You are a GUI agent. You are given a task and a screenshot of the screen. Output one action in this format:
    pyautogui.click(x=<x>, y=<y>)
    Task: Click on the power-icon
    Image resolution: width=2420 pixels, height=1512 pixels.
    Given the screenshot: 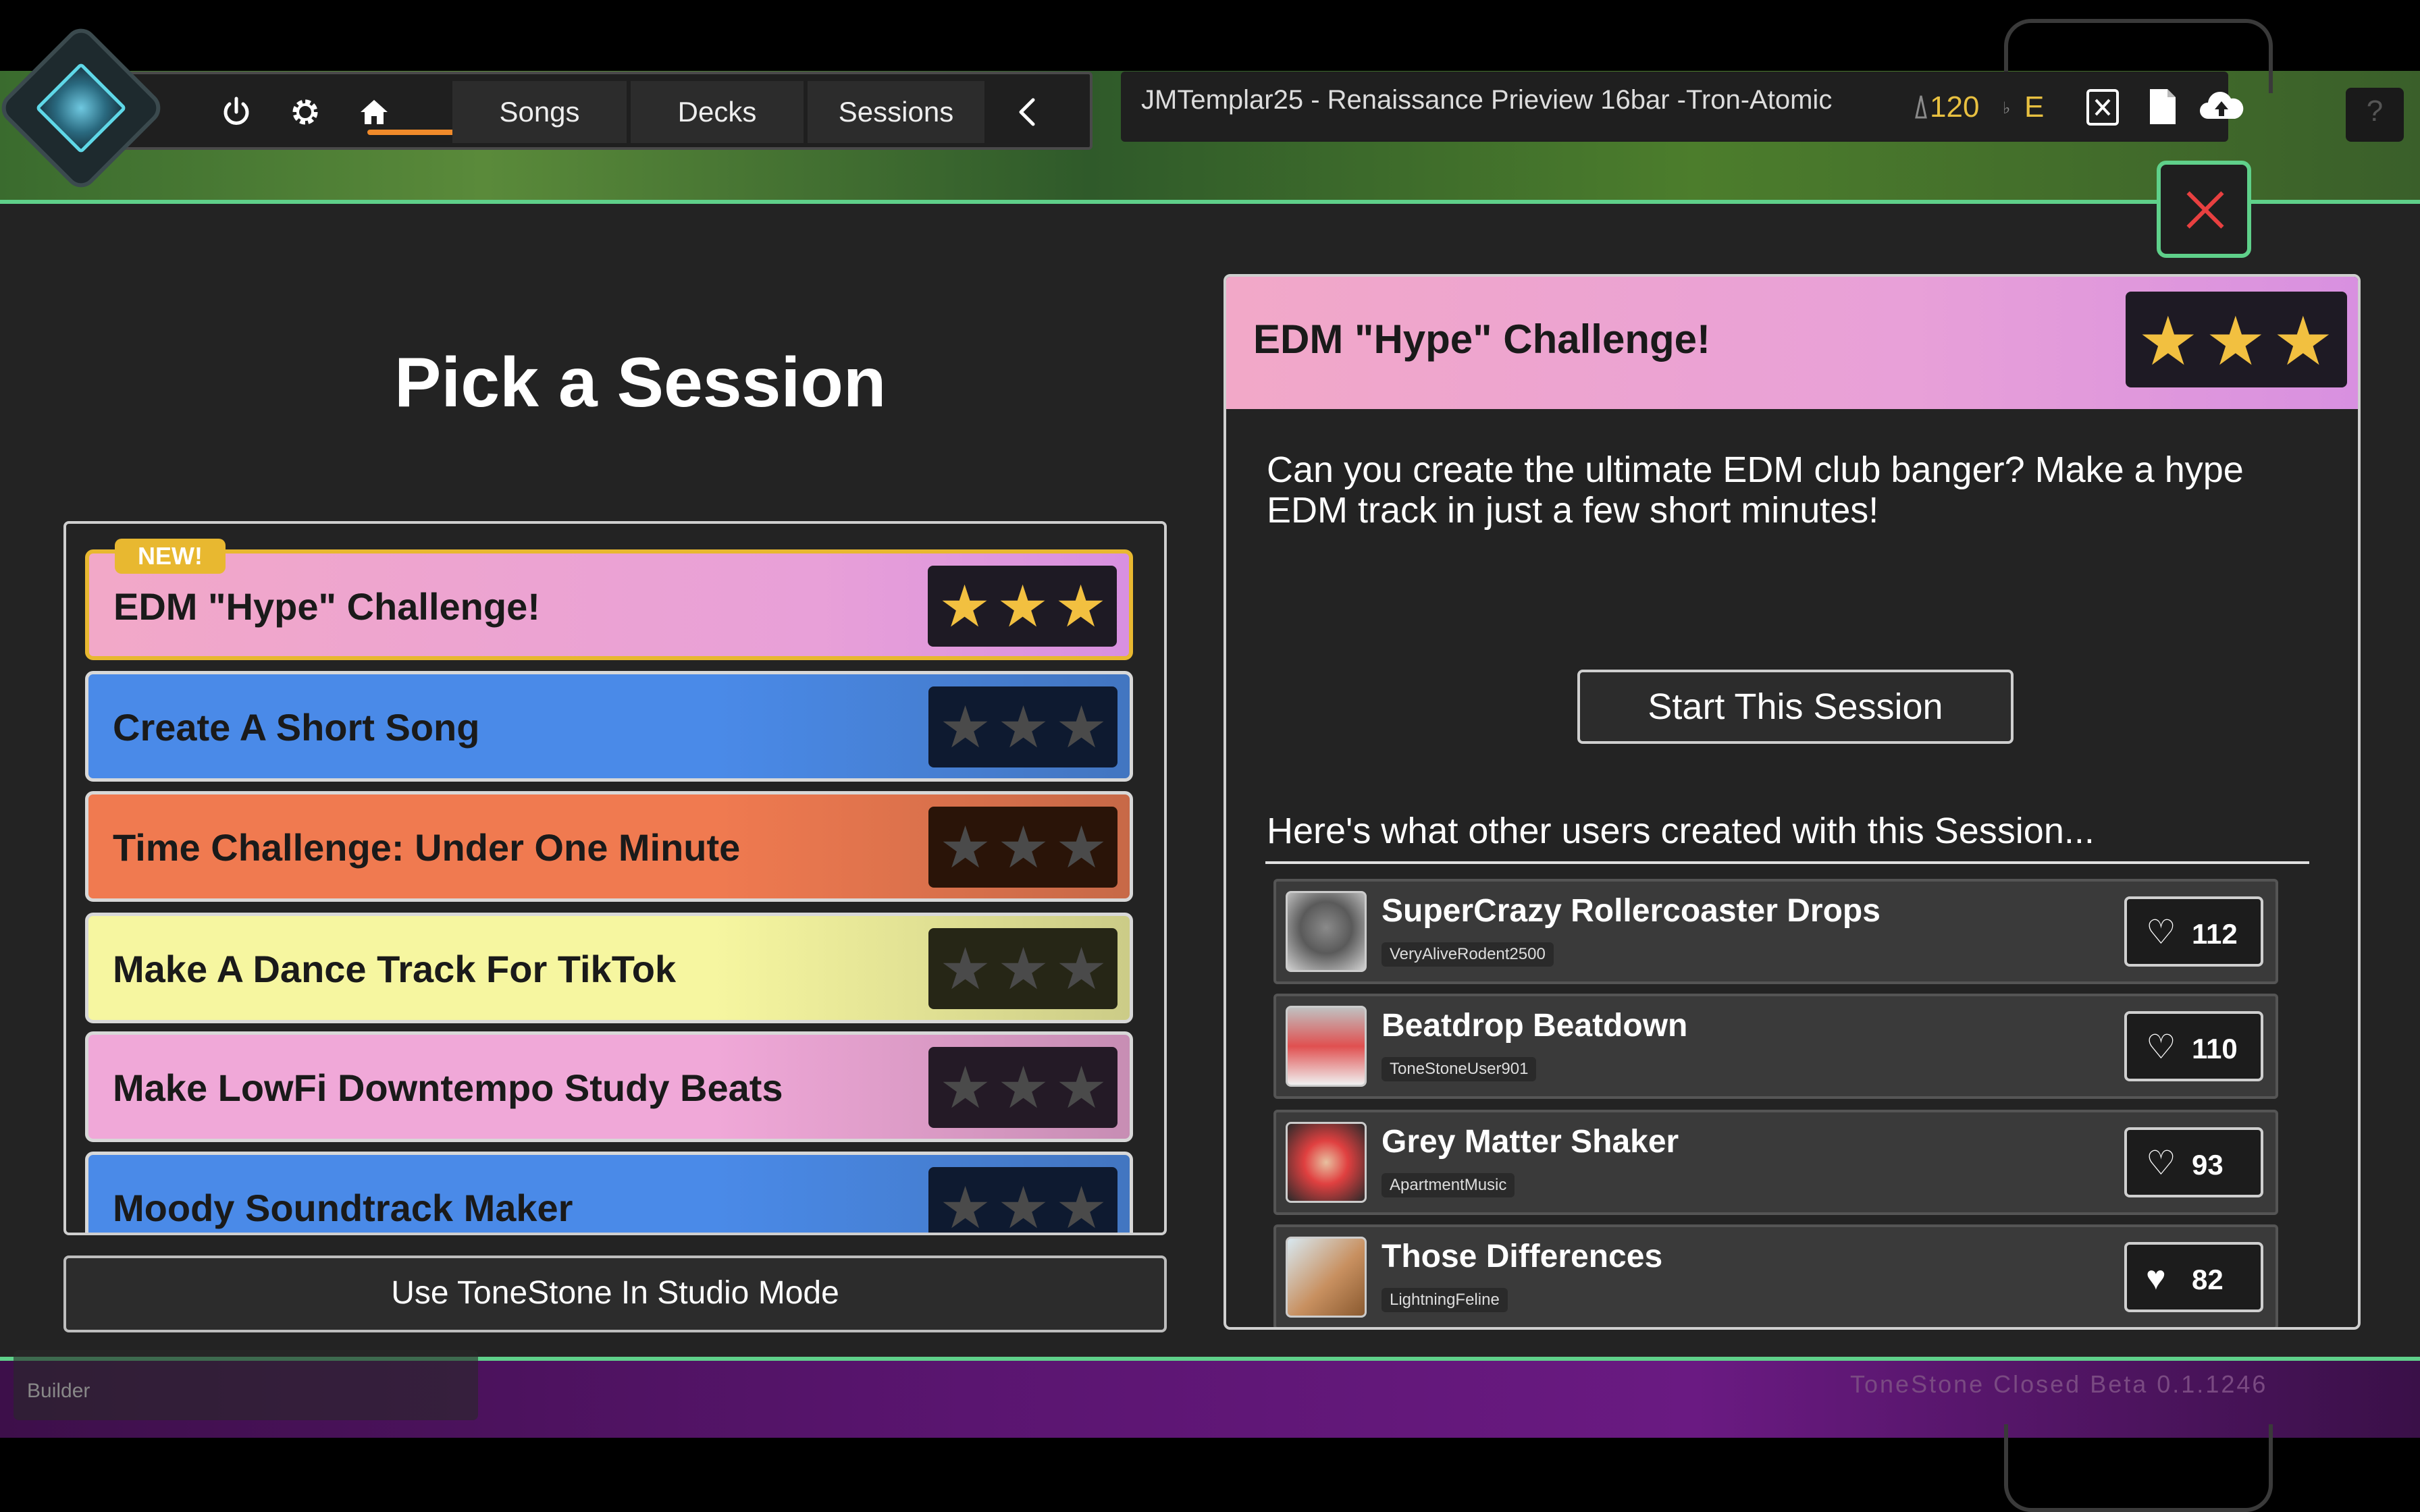 What is the action you would take?
    pyautogui.click(x=236, y=112)
    